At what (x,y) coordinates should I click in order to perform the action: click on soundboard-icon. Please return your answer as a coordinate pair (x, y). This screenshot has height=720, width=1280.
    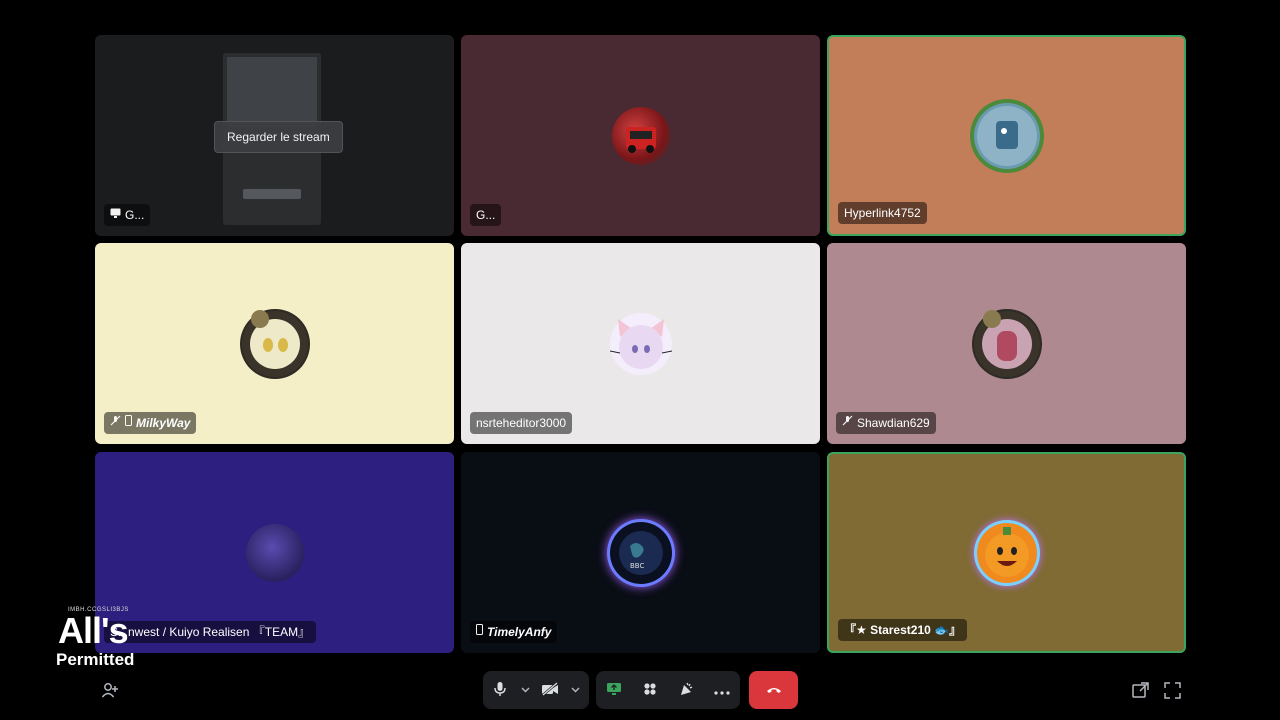
    Looking at the image, I should click on (686, 690).